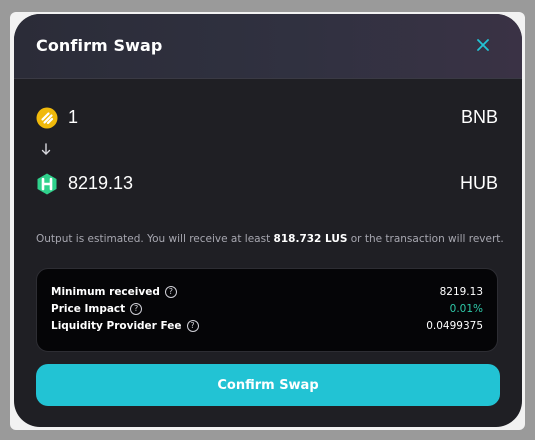  What do you see at coordinates (101, 183) in the screenshot?
I see `to-amount: 8219.13` at bounding box center [101, 183].